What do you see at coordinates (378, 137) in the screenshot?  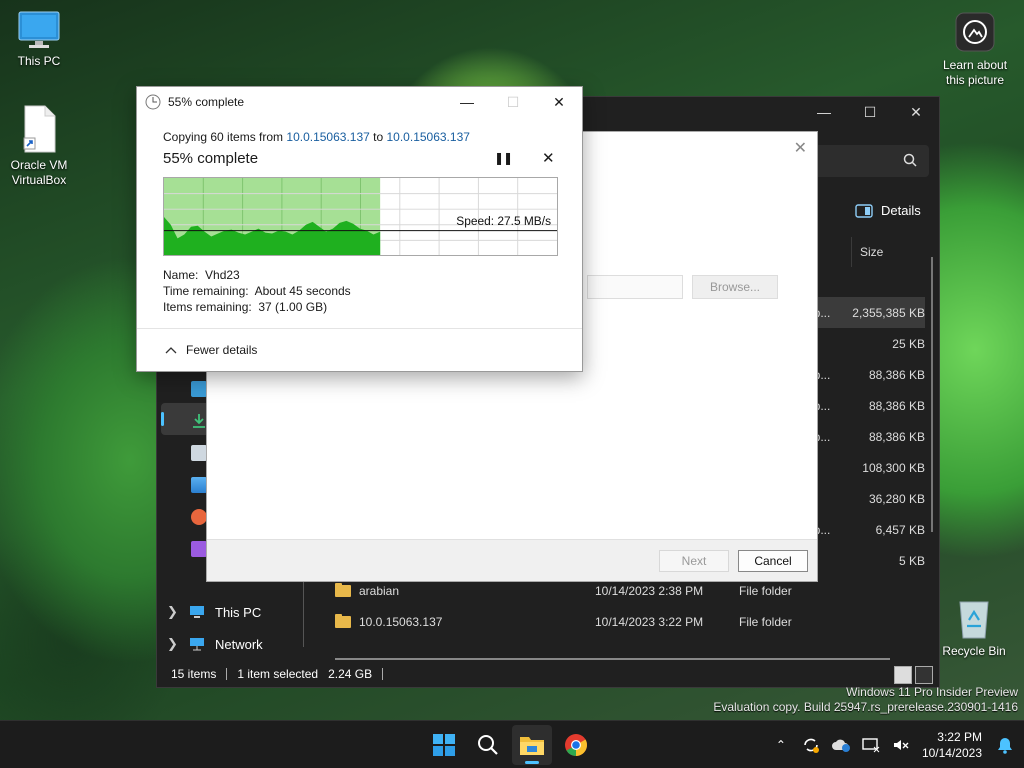 I see `to-word: to` at bounding box center [378, 137].